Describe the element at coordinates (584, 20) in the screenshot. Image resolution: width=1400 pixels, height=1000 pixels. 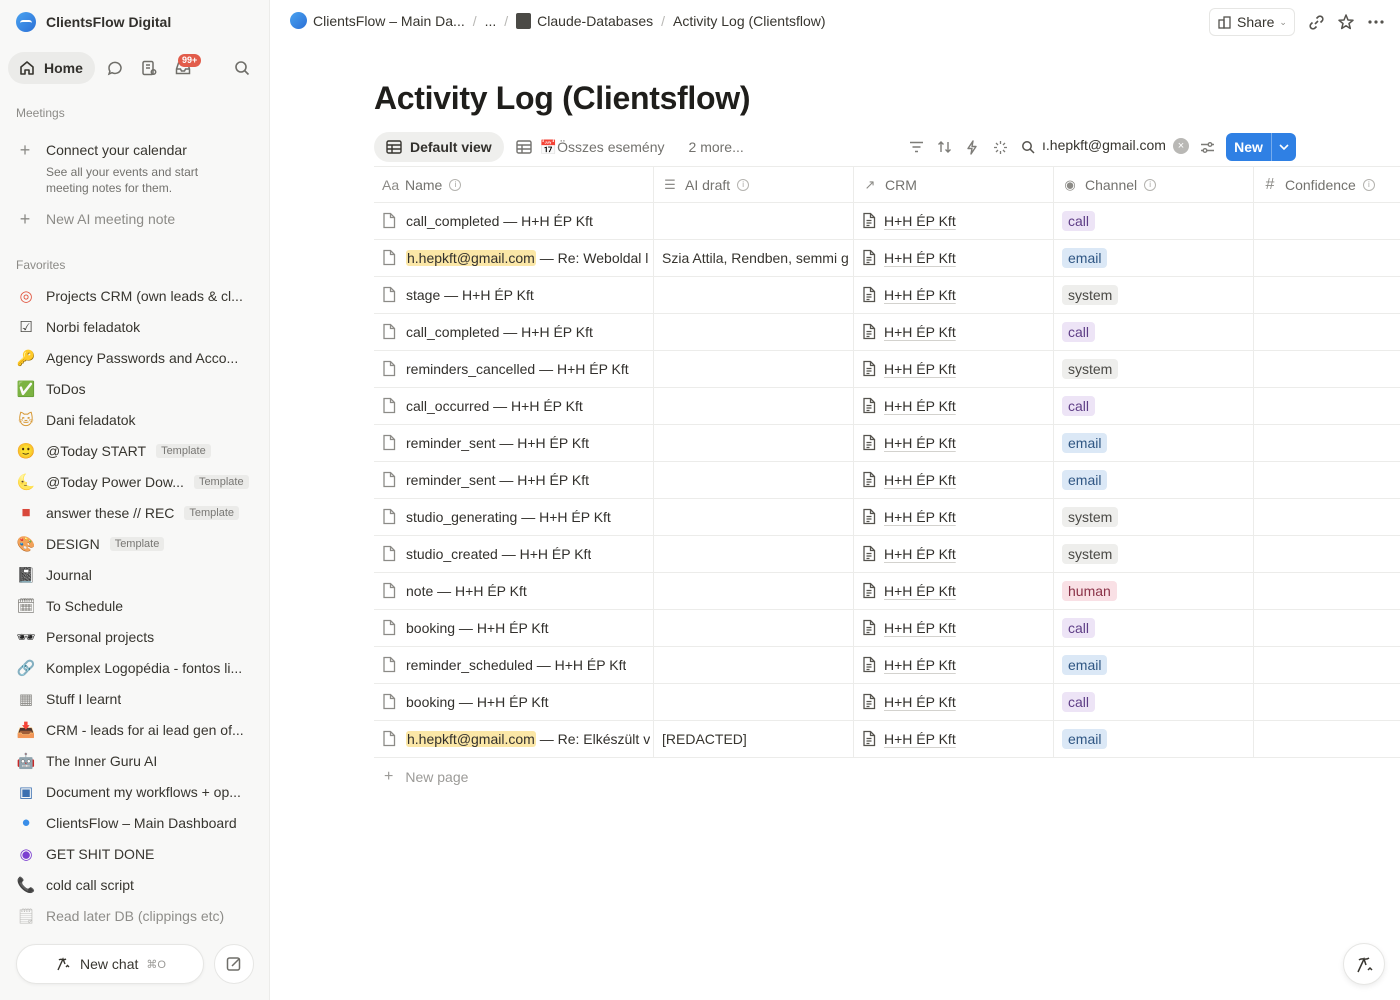
I see `breadcrumb-item-databases: Claude-Databases` at that location.